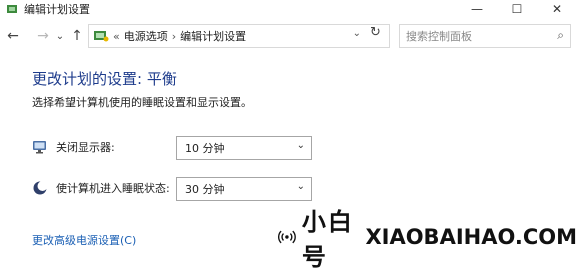 The height and width of the screenshot is (272, 577). I want to click on close-button: ✕, so click(557, 9).